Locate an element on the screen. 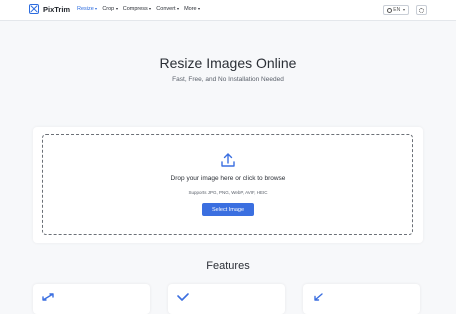 The image size is (456, 314). main-menu: Resize Crop Compress Convert More is located at coordinates (141, 9).